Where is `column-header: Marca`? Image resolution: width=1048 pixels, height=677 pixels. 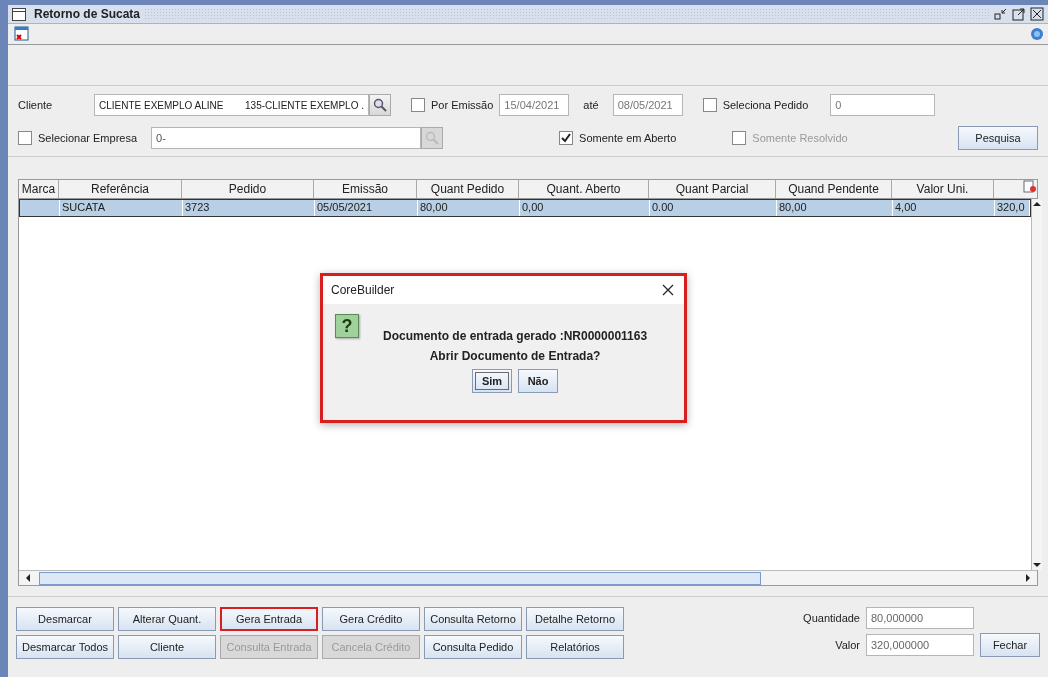 column-header: Marca is located at coordinates (39, 189).